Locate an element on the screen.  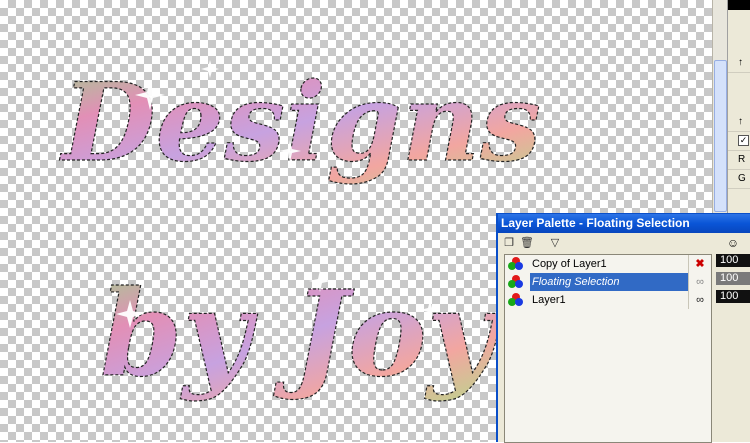
opacity-column: 100 100 100 is located at coordinates (733, 281).